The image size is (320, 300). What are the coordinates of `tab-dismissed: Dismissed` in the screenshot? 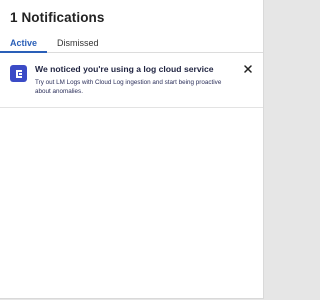 It's located at (78, 45).